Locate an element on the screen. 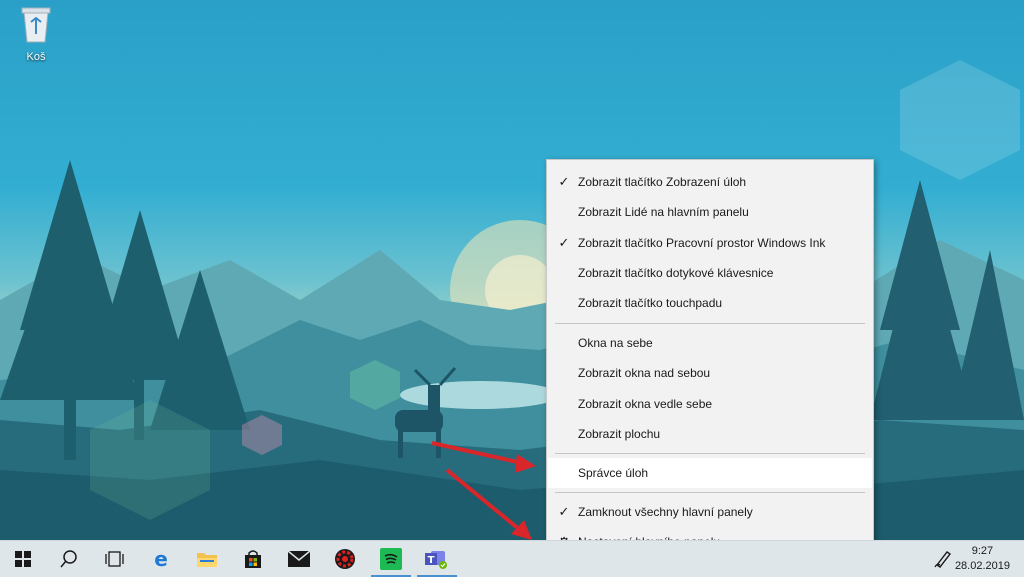  svg-text: T is located at coordinates (431, 560).